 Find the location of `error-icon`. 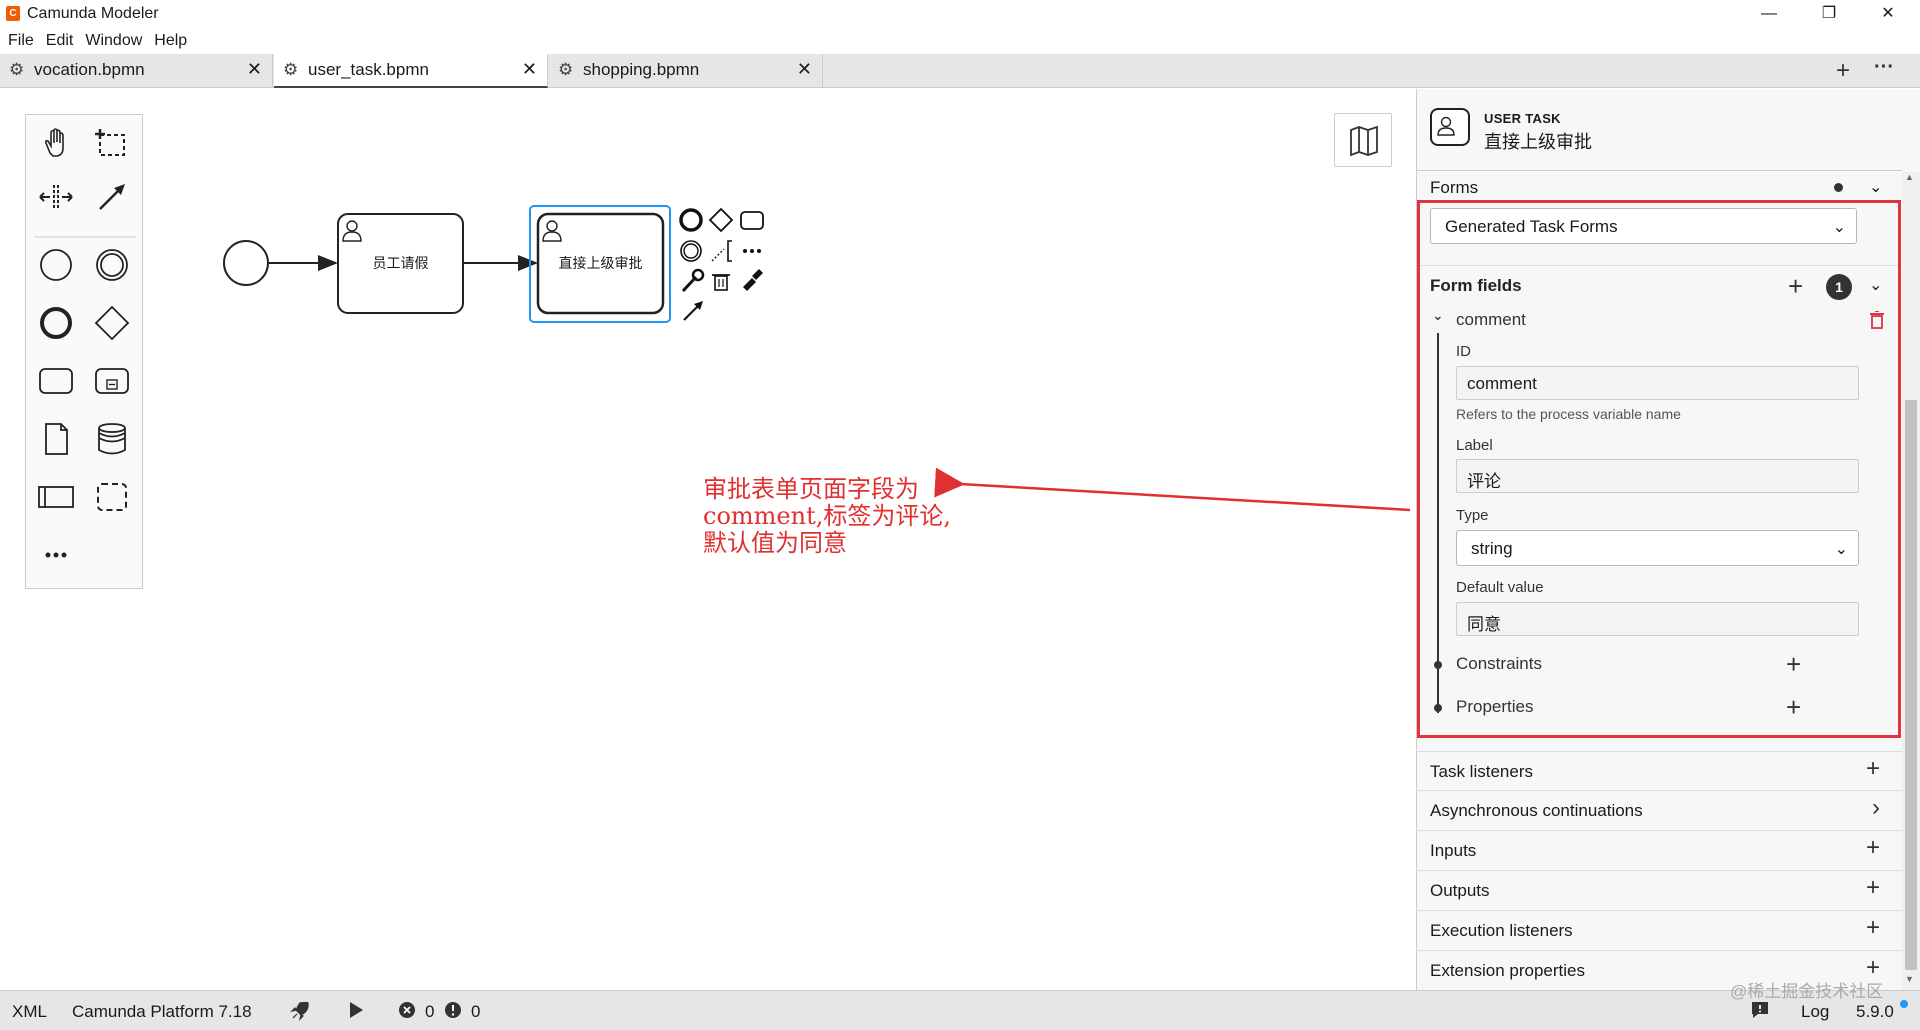

error-icon is located at coordinates (407, 1012).